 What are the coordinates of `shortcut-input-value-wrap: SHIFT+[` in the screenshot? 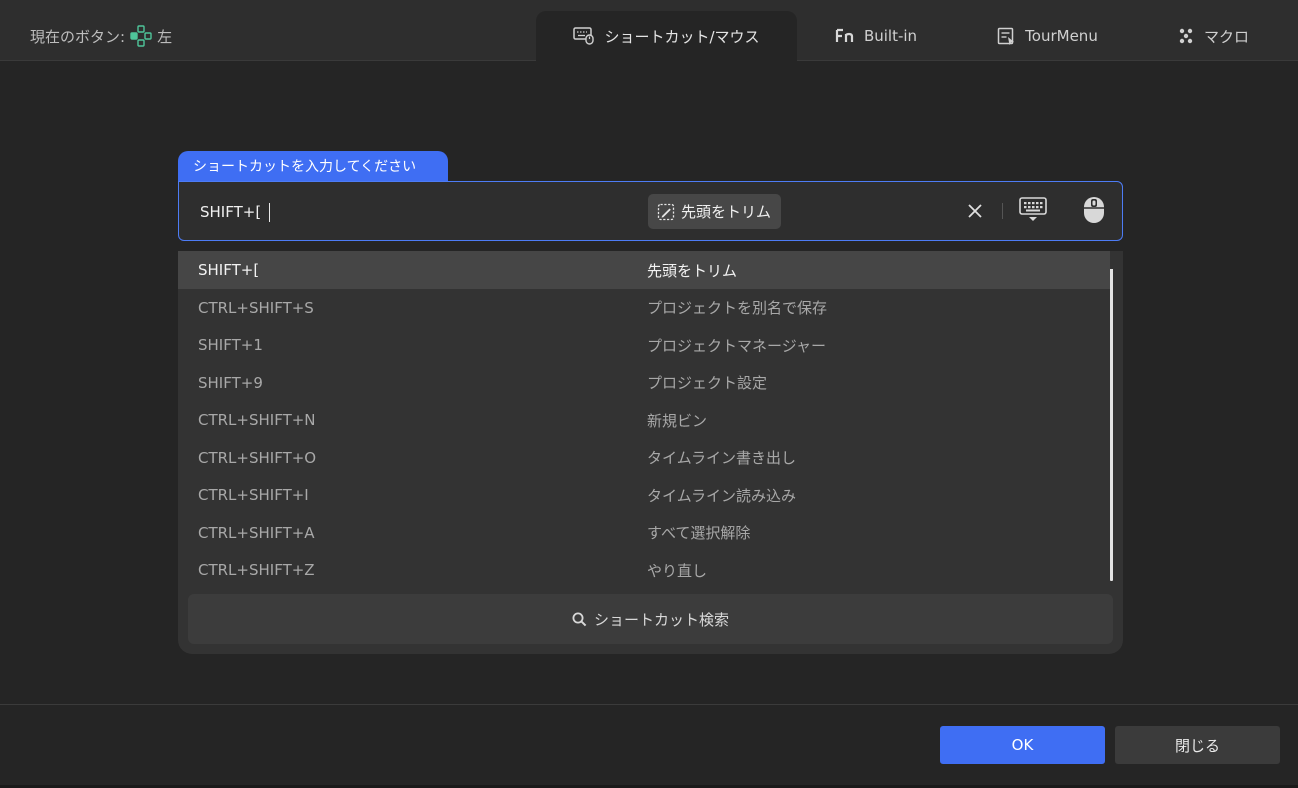 It's located at (235, 212).